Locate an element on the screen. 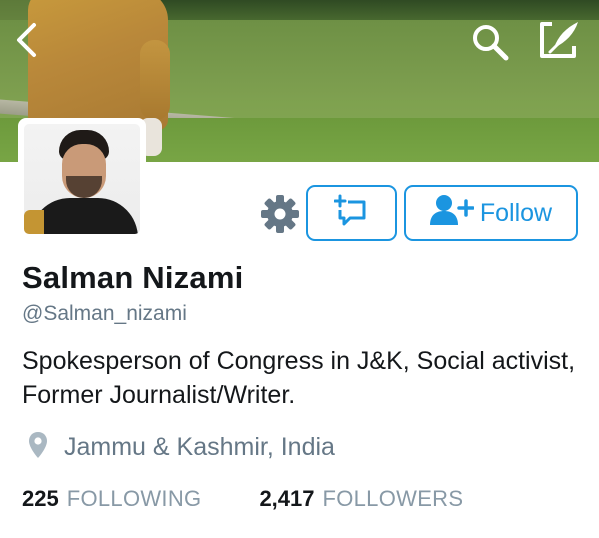  add-user-icon is located at coordinates (452, 213).